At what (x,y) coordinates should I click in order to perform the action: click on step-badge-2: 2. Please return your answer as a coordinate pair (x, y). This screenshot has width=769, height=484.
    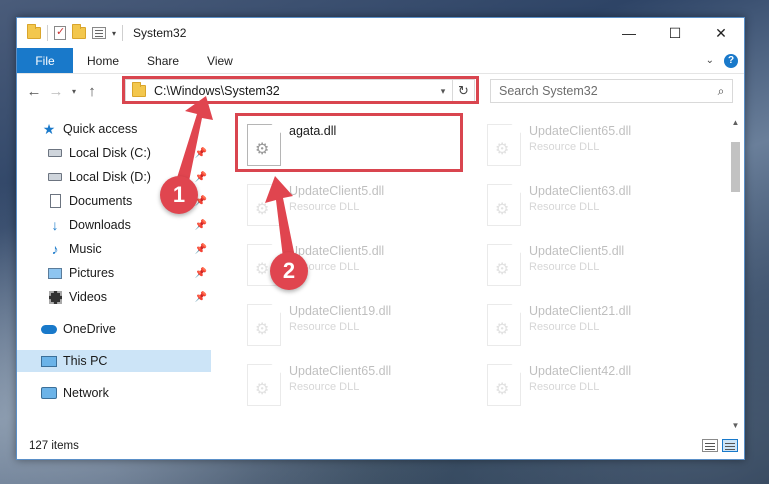
    Looking at the image, I should click on (289, 271).